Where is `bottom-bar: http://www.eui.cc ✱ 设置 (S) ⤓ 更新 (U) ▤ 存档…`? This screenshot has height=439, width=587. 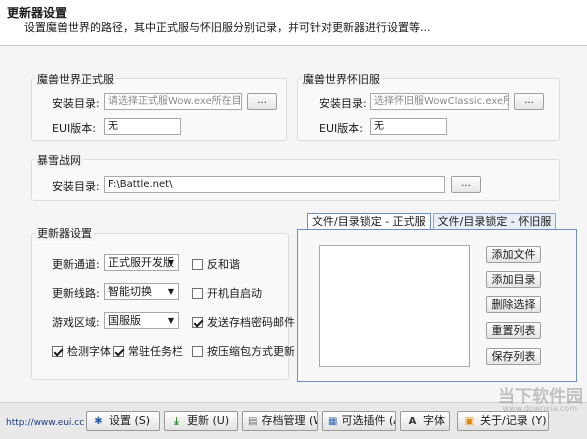
bottom-bar: http://www.eui.cc ✱ 设置 (S) ⤓ 更新 (U) ▤ 存档… is located at coordinates (293, 420).